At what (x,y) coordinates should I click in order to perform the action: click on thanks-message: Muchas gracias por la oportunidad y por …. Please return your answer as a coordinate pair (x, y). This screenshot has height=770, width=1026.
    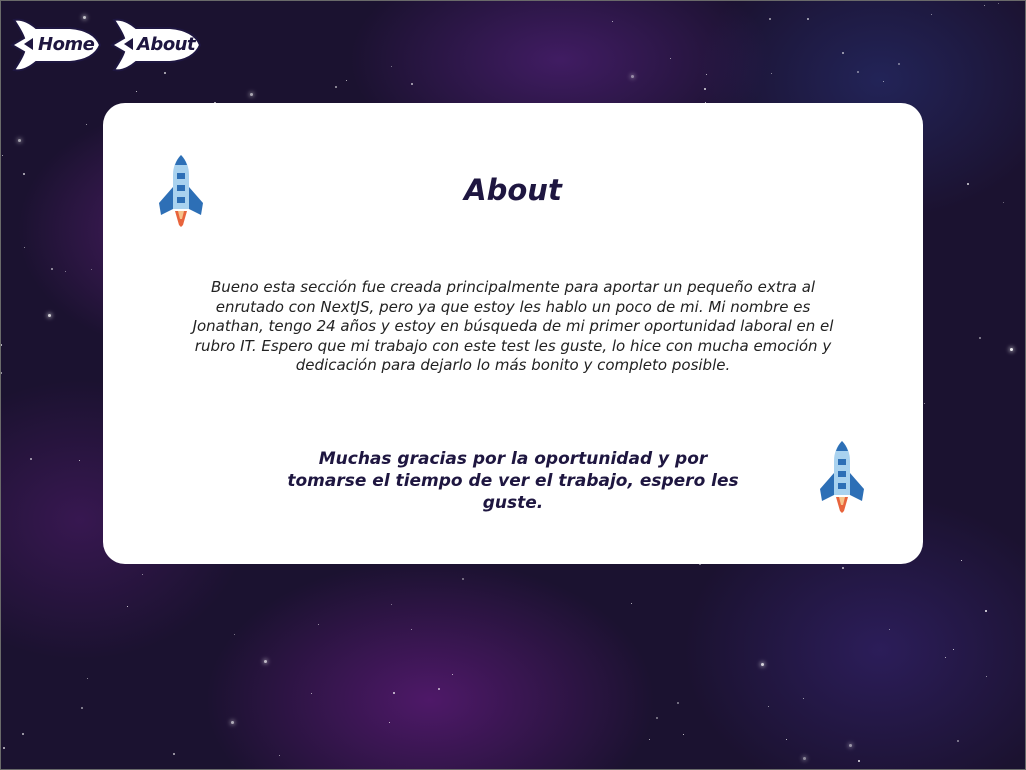
    Looking at the image, I should click on (513, 481).